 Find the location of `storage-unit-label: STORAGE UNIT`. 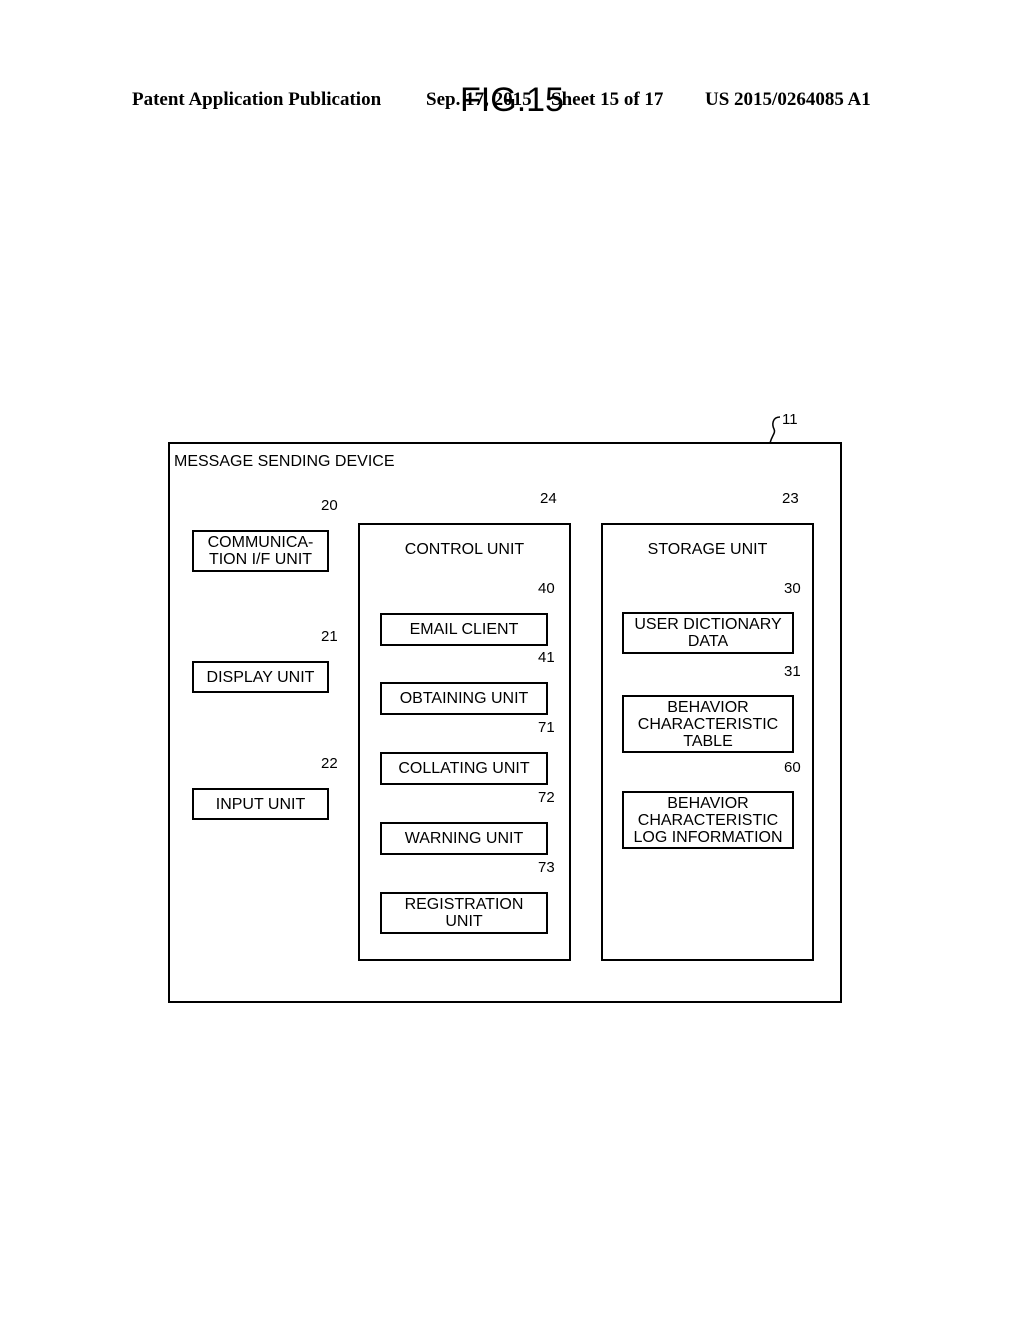

storage-unit-label: STORAGE UNIT is located at coordinates (707, 549).